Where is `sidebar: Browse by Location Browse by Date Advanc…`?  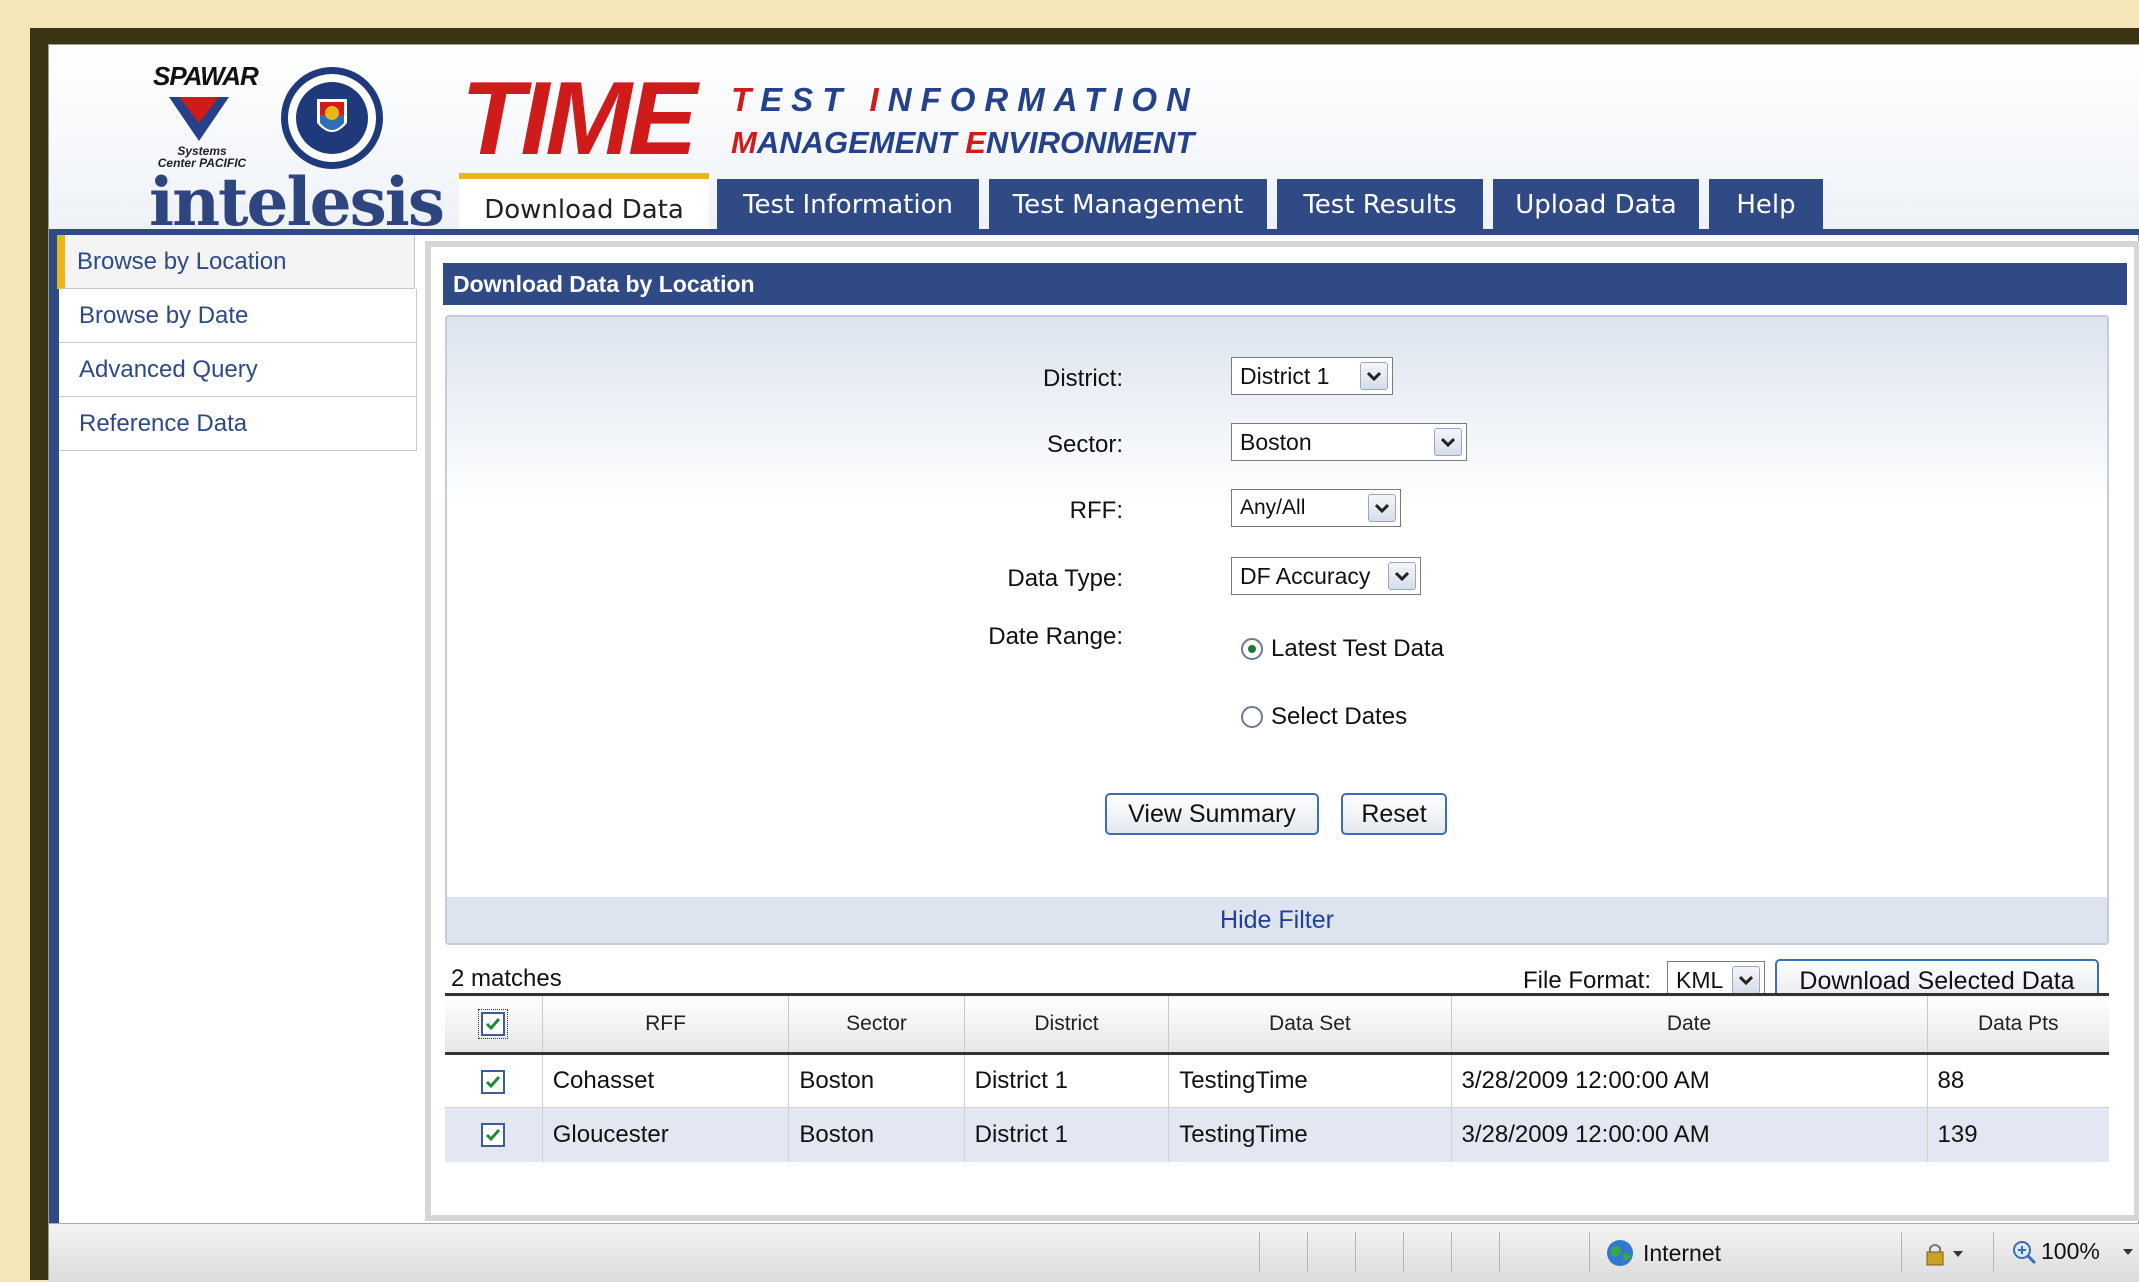 sidebar: Browse by Location Browse by Date Advanc… is located at coordinates (234, 733).